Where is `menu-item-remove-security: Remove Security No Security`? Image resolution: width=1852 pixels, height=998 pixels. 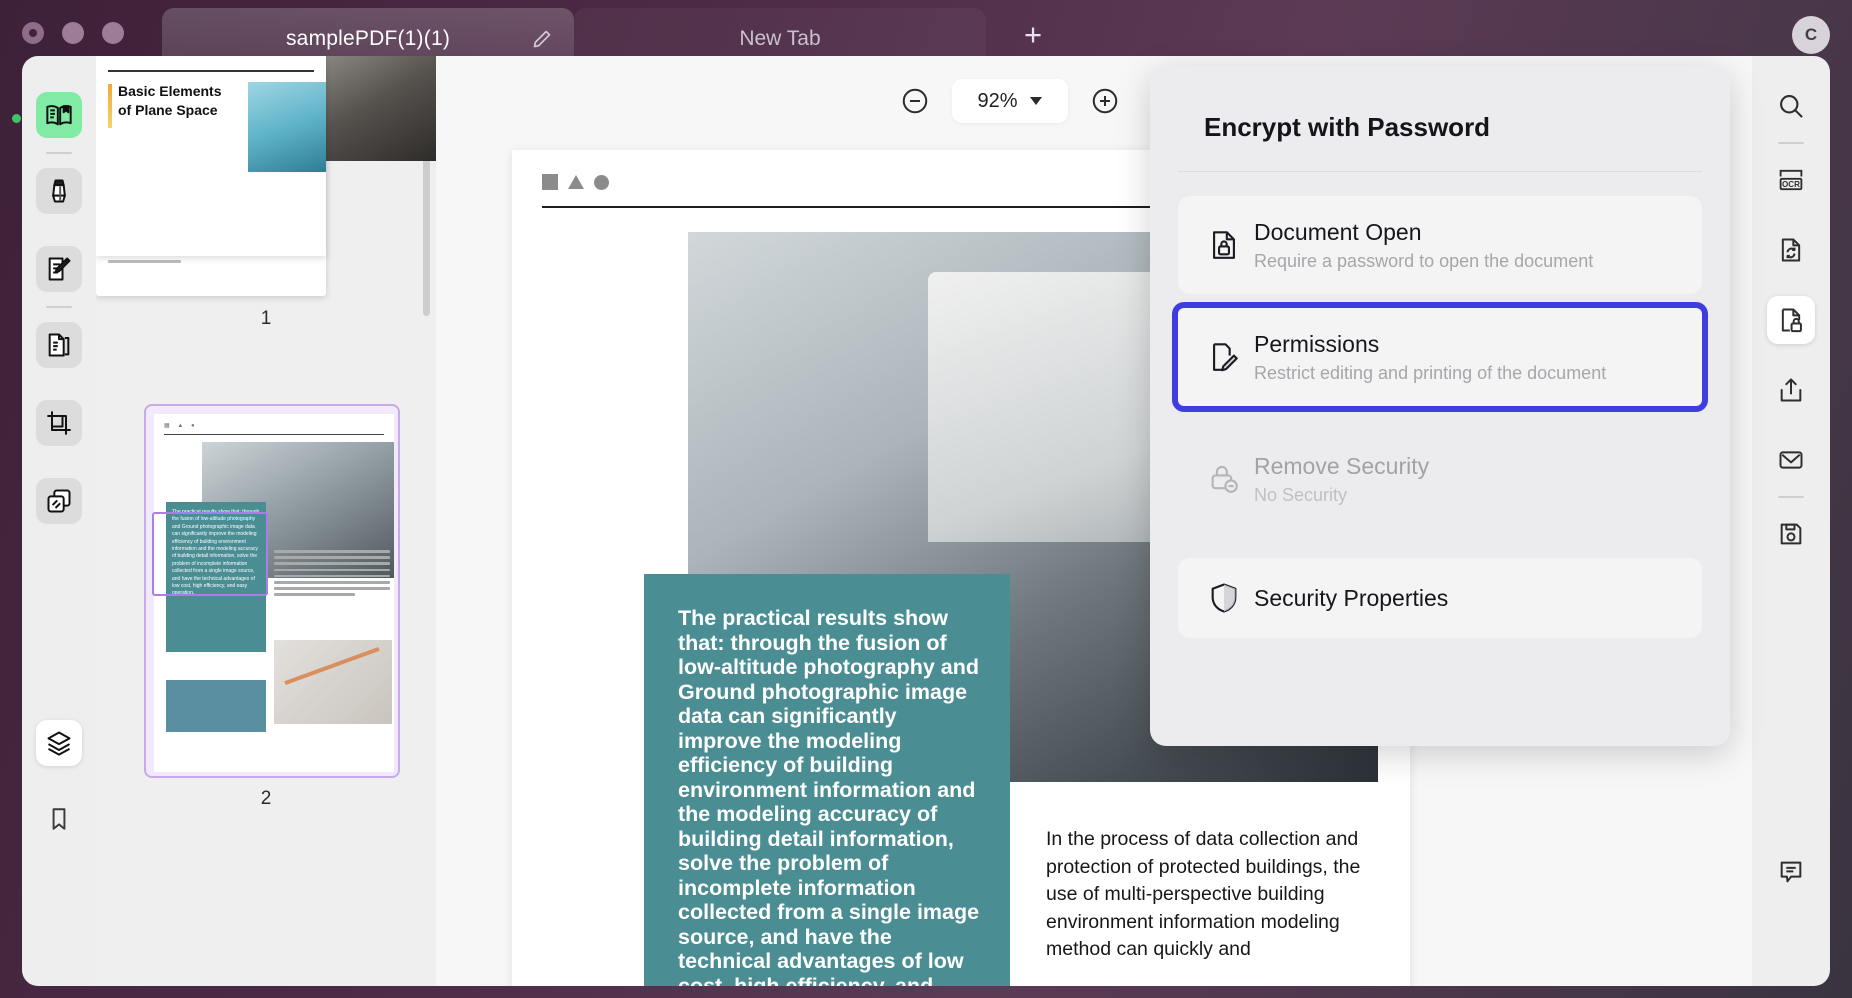
menu-item-remove-security: Remove Security No Security is located at coordinates (1440, 479).